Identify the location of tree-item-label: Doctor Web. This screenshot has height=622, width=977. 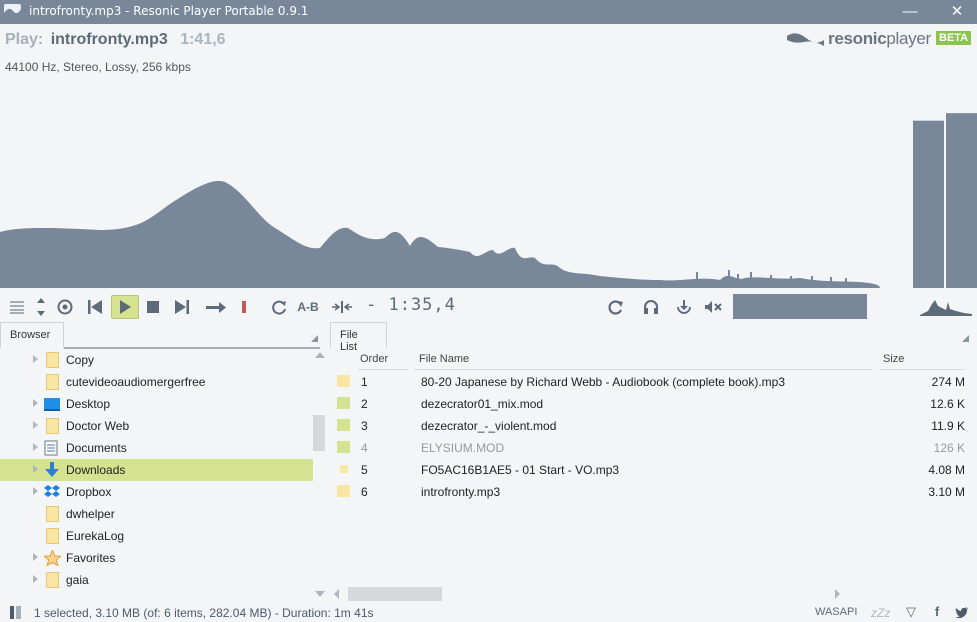
(98, 426).